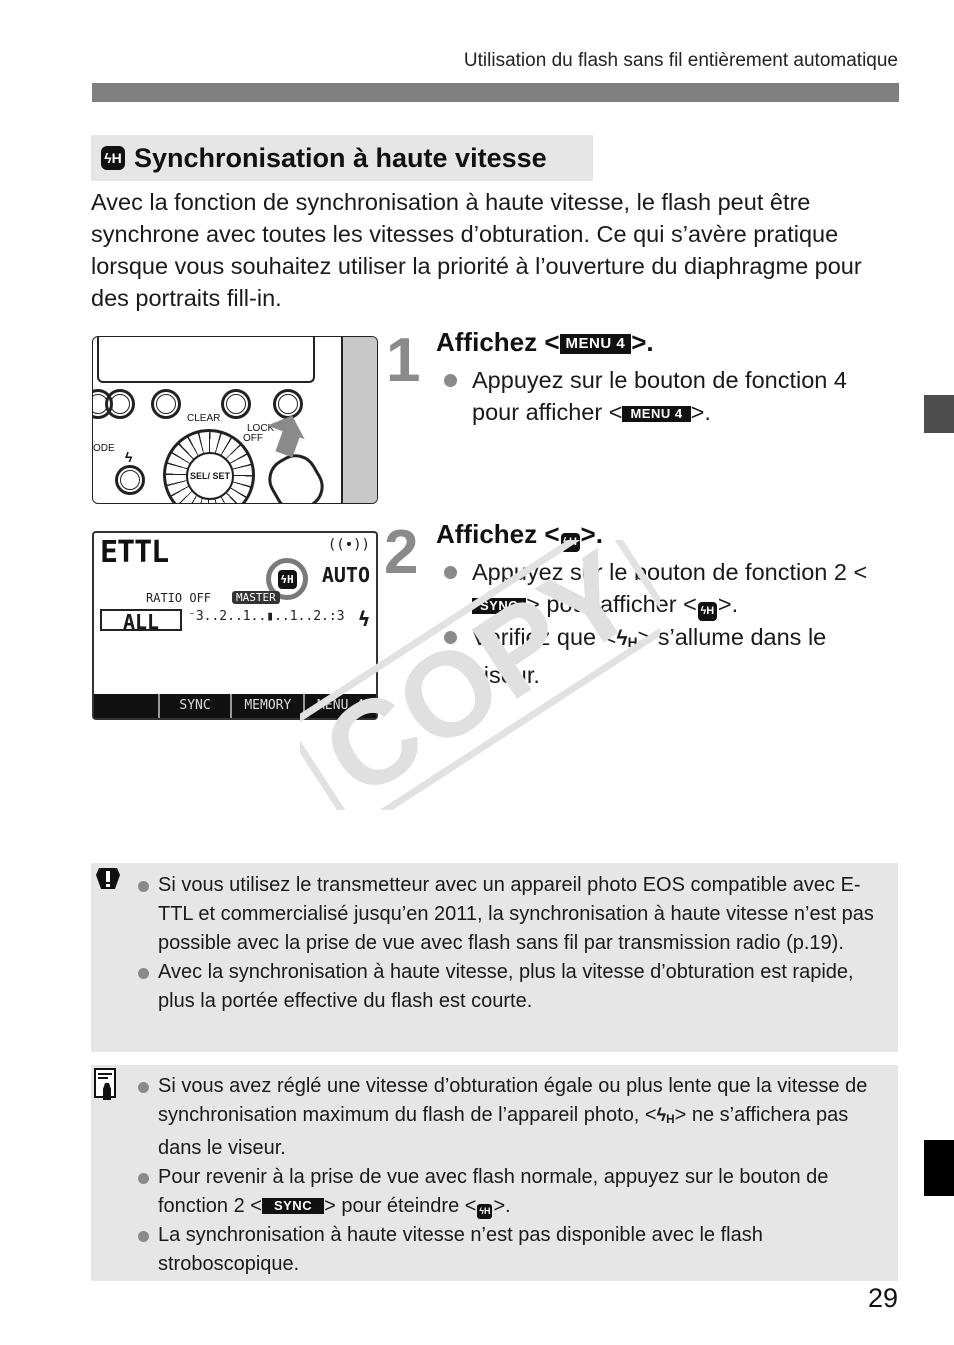  What do you see at coordinates (495, 92) in the screenshot?
I see `header-bar` at bounding box center [495, 92].